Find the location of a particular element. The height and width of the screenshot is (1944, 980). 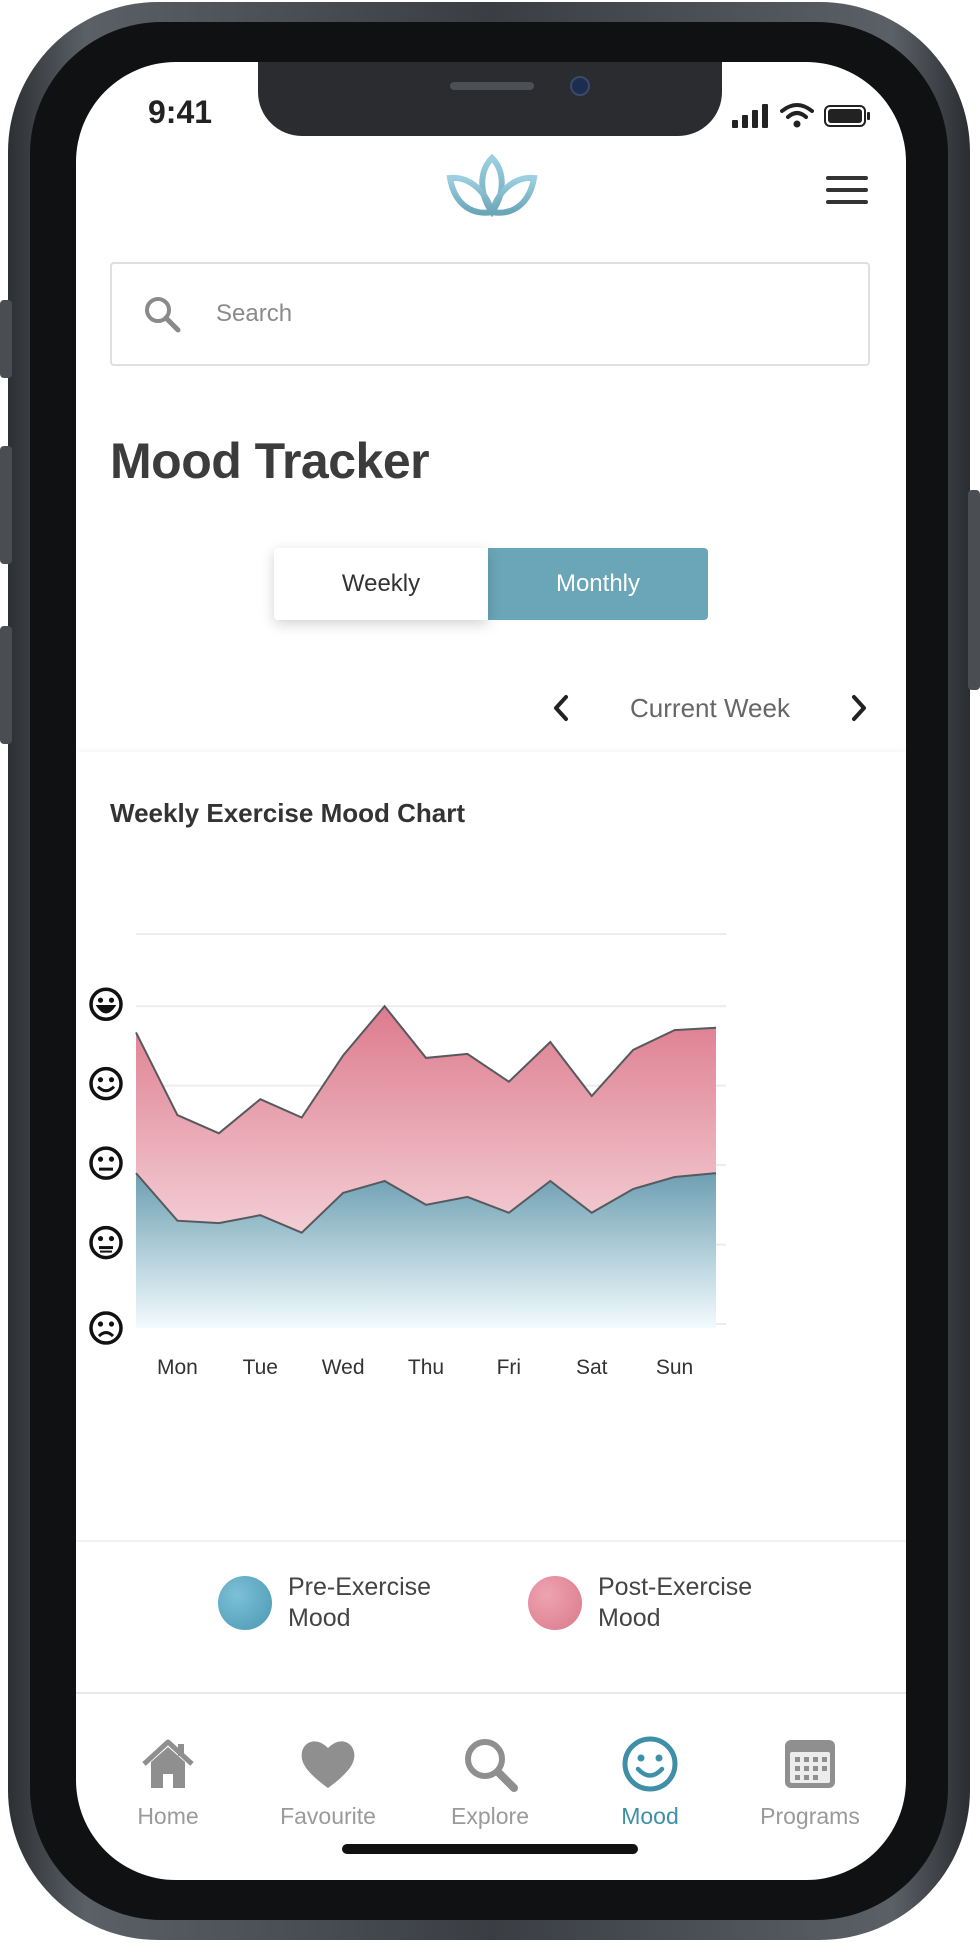

legend-dot-pre is located at coordinates (245, 1603).